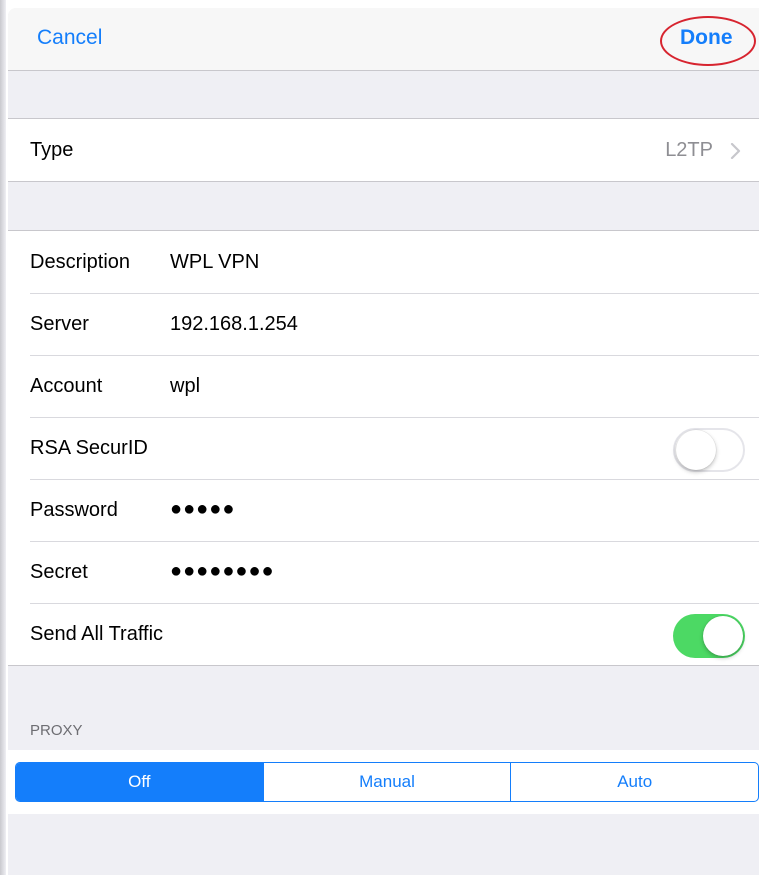 This screenshot has width=759, height=875. What do you see at coordinates (689, 150) in the screenshot?
I see `type-value: L2TP` at bounding box center [689, 150].